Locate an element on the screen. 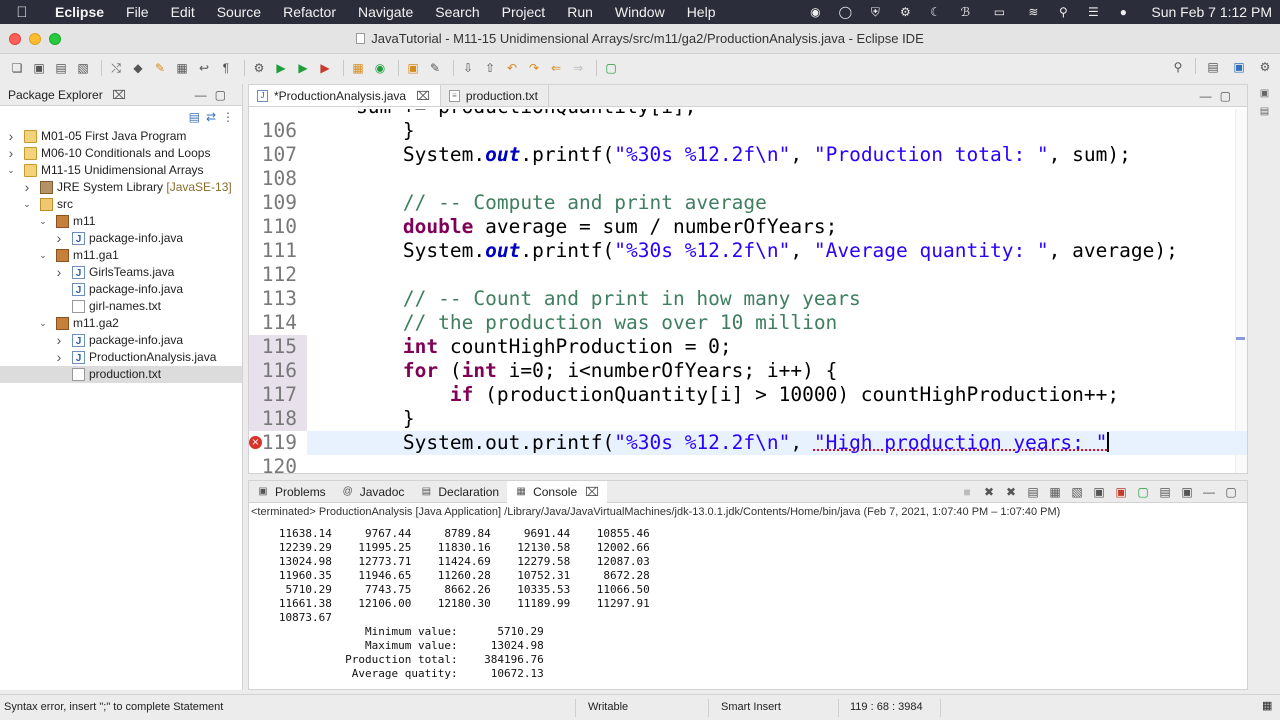 This screenshot has height=720, width=1280. tree-item: ⌄ m11 is located at coordinates (121, 221).